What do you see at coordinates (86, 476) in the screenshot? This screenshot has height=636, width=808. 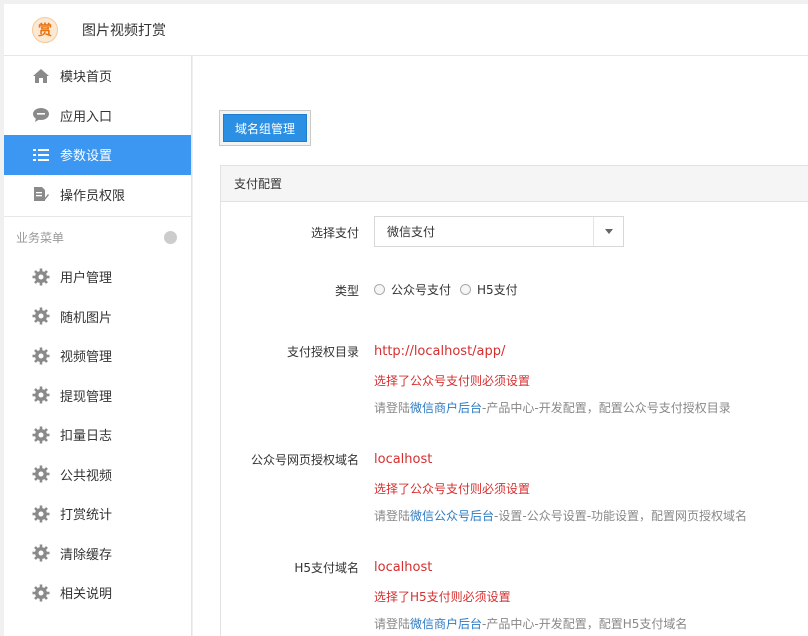 I see `sidebar-item-label: 公共视频` at bounding box center [86, 476].